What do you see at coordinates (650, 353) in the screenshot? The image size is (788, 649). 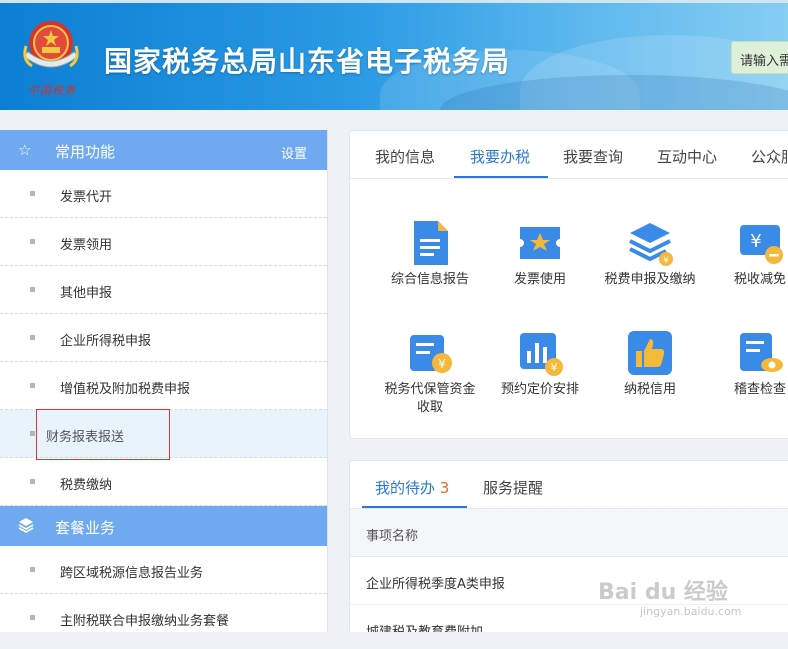 I see `thumbs-up-icon` at bounding box center [650, 353].